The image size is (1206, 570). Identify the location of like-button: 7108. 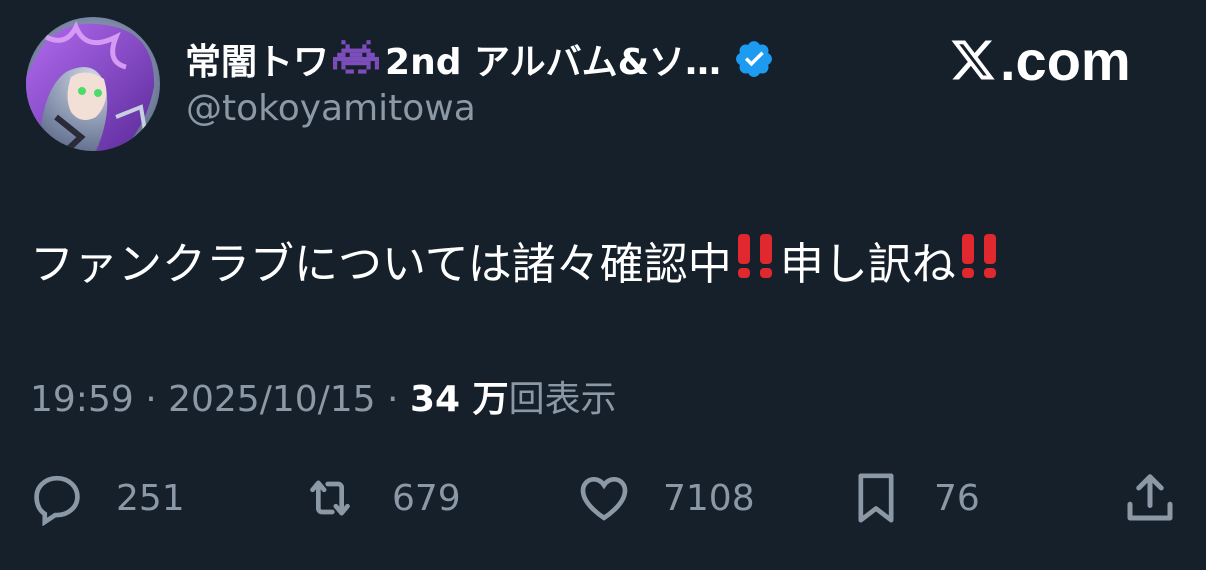
(665, 498).